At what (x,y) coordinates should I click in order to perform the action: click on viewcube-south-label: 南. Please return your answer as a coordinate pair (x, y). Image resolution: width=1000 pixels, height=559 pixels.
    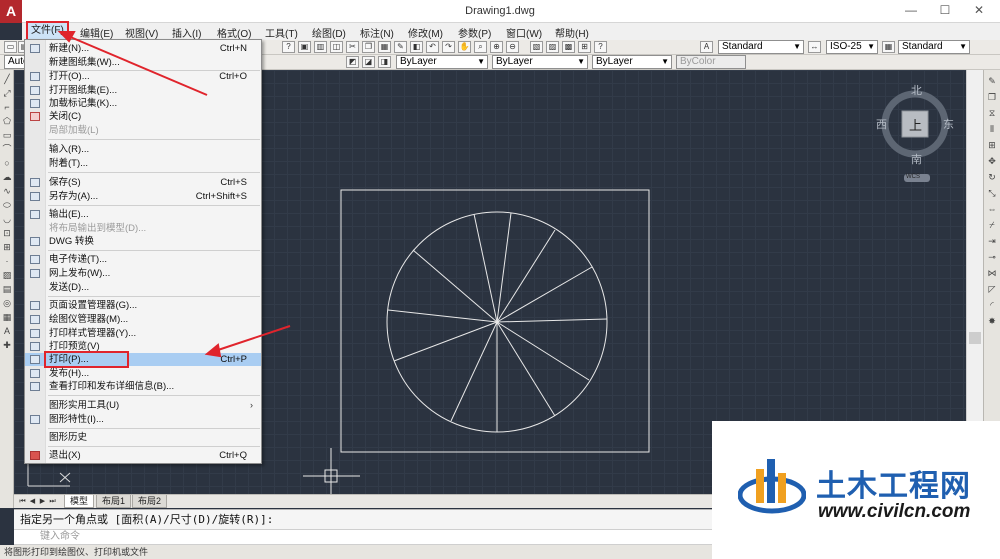
    Looking at the image, I should click on (916, 159).